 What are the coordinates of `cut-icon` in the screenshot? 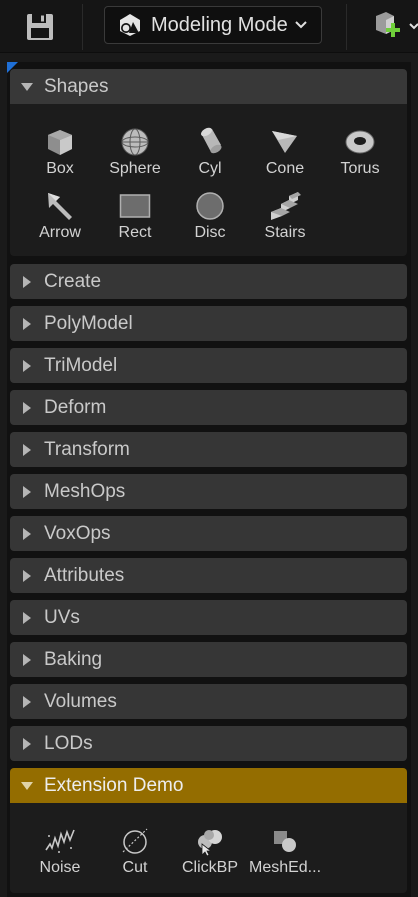 It's located at (135, 841).